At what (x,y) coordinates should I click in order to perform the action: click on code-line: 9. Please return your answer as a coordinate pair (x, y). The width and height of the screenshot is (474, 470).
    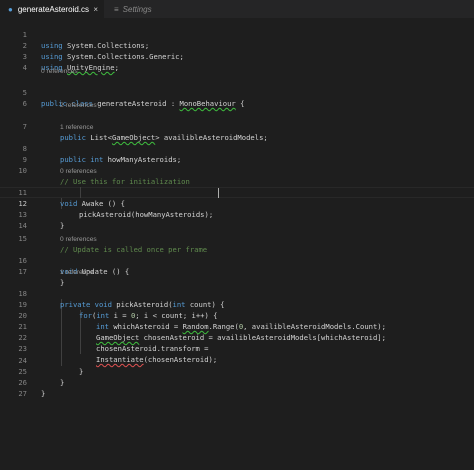
    Looking at the image, I should click on (237, 153).